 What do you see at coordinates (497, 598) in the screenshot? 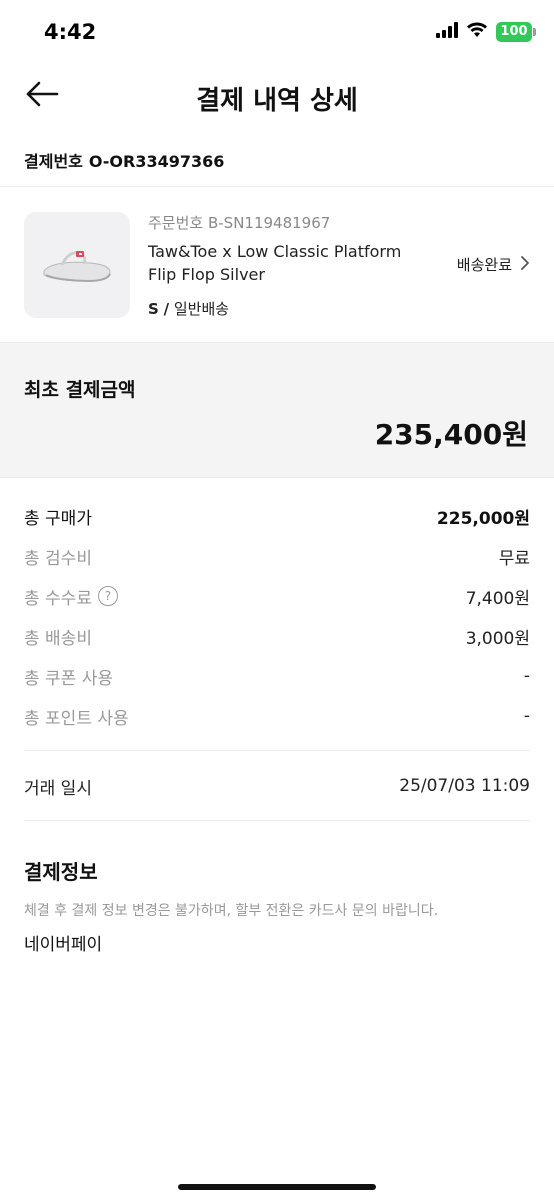
I see `detail-value: 7,400원` at bounding box center [497, 598].